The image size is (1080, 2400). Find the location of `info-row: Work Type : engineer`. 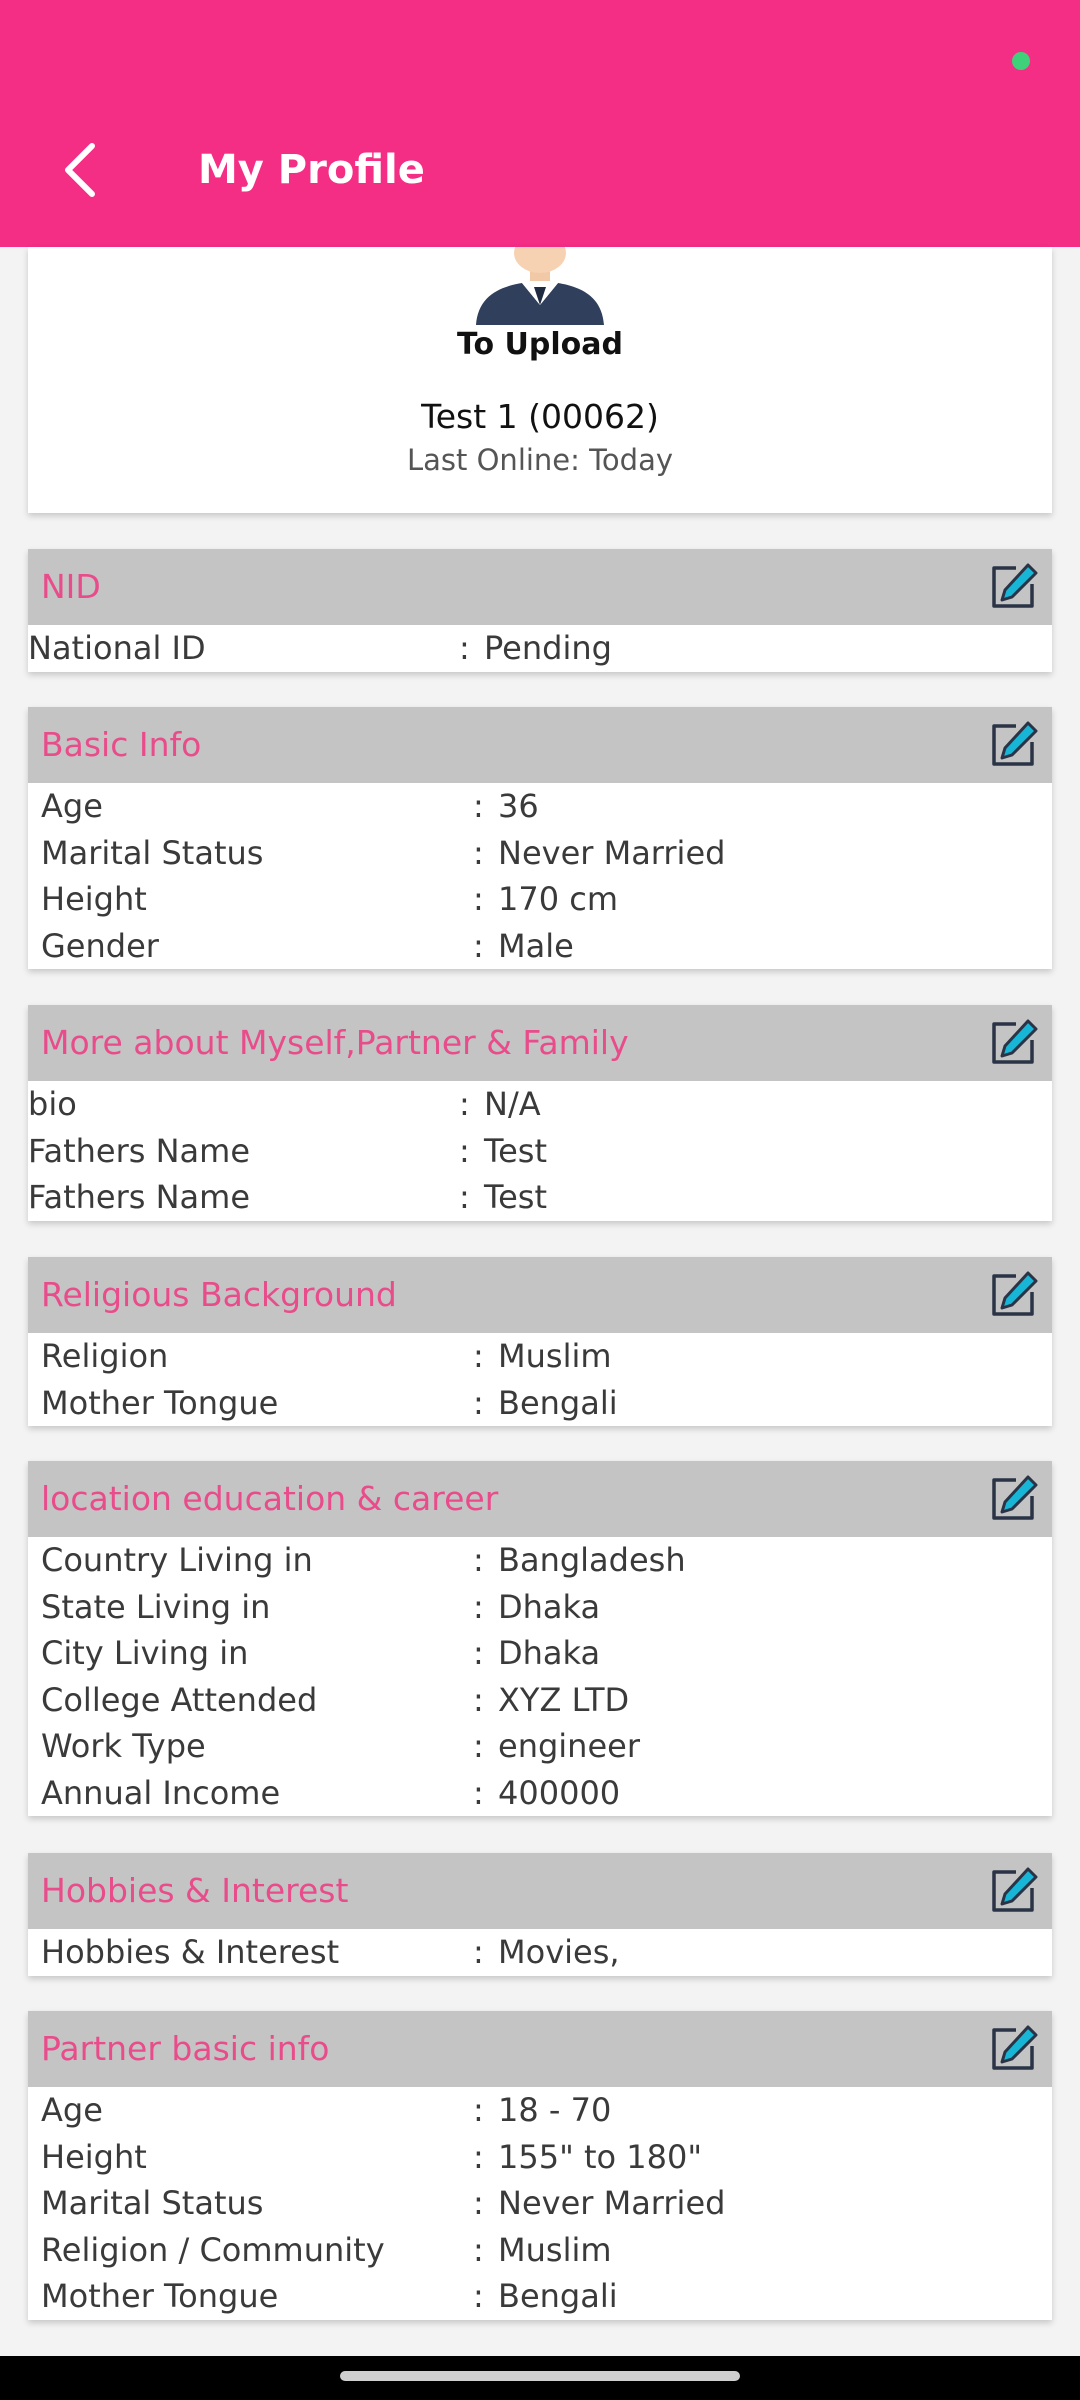

info-row: Work Type : engineer is located at coordinates (540, 1746).